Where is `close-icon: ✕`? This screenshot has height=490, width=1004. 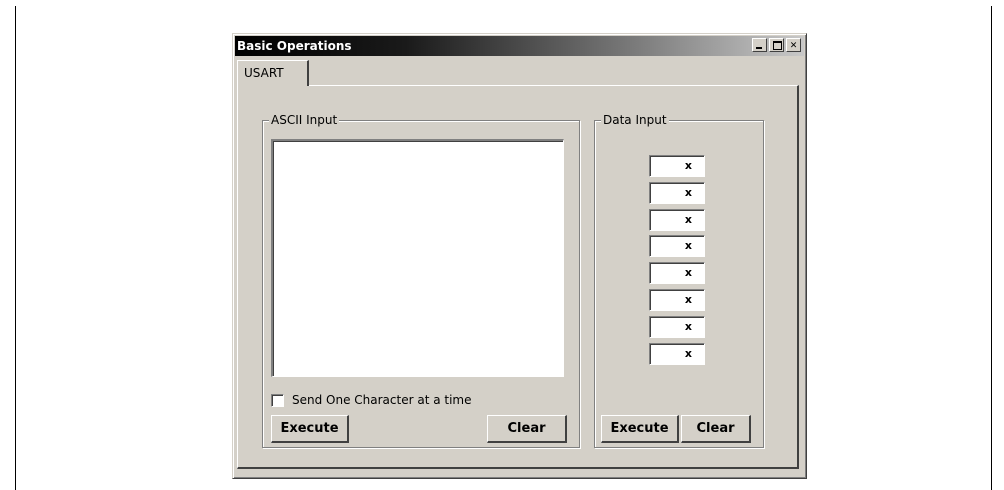 close-icon: ✕ is located at coordinates (793, 44).